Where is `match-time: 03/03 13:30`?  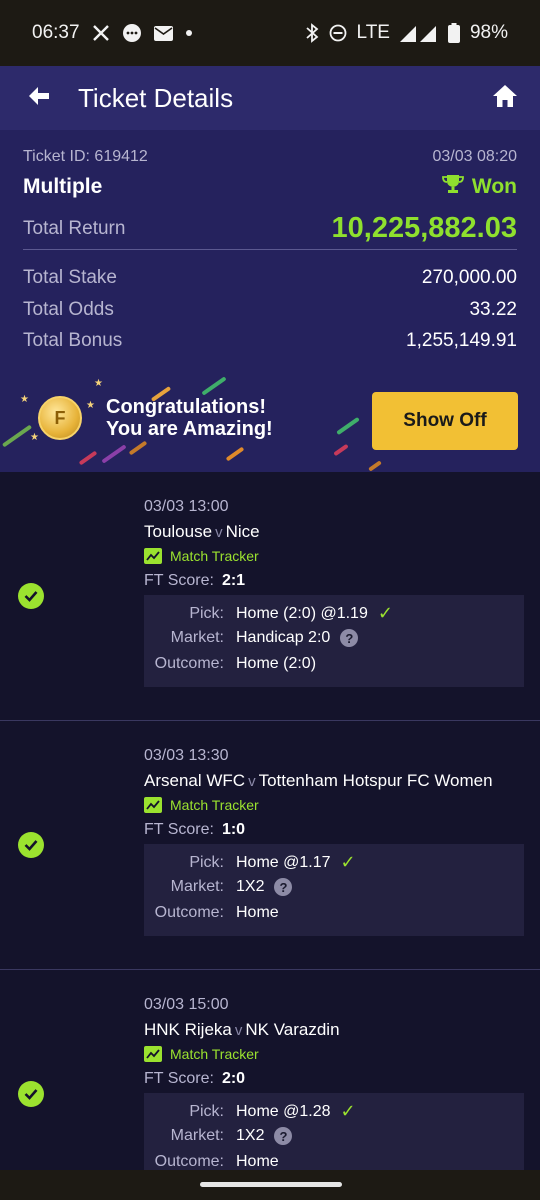
match-time: 03/03 13:30 is located at coordinates (186, 755).